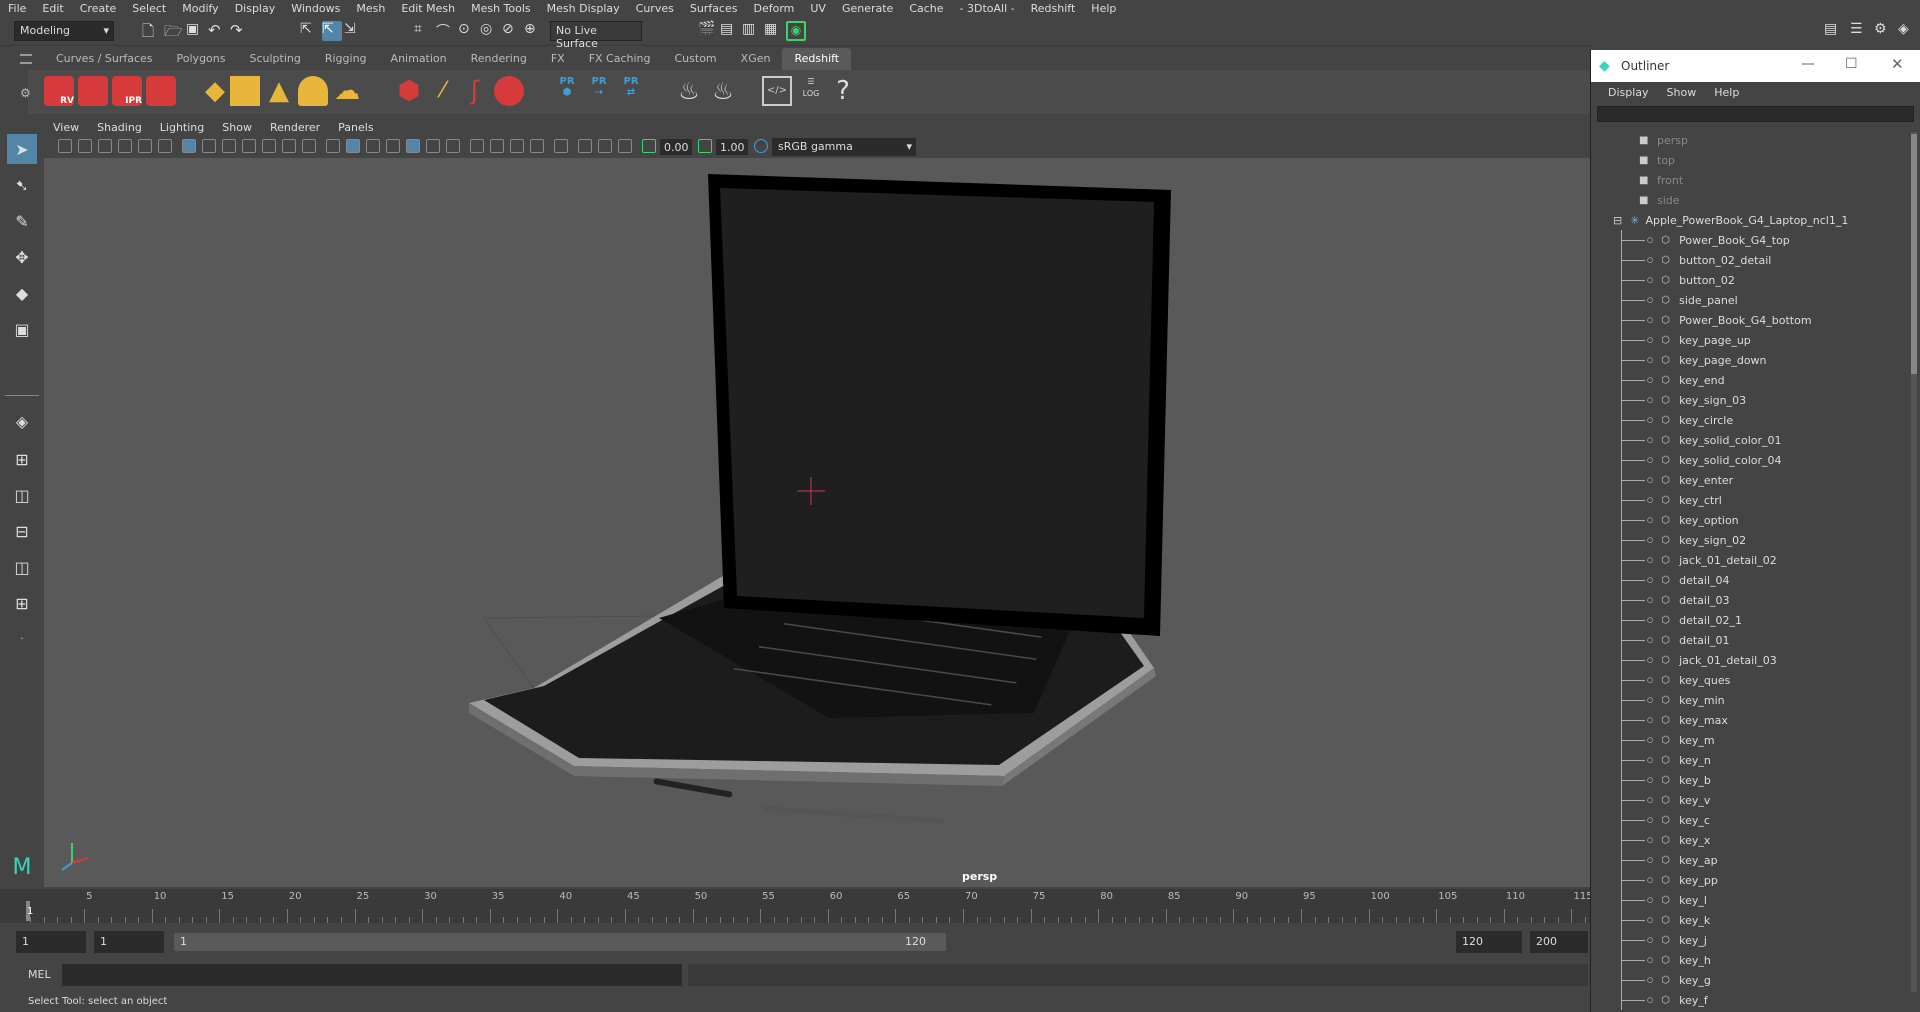 Image resolution: width=1920 pixels, height=1012 pixels. Describe the element at coordinates (353, 146) in the screenshot. I see `smooth-shade-icon` at that location.